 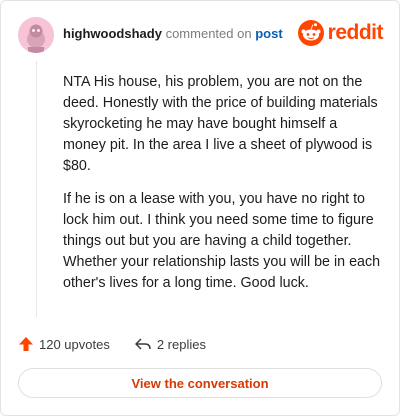 What do you see at coordinates (268, 33) in the screenshot?
I see `post-link: post` at bounding box center [268, 33].